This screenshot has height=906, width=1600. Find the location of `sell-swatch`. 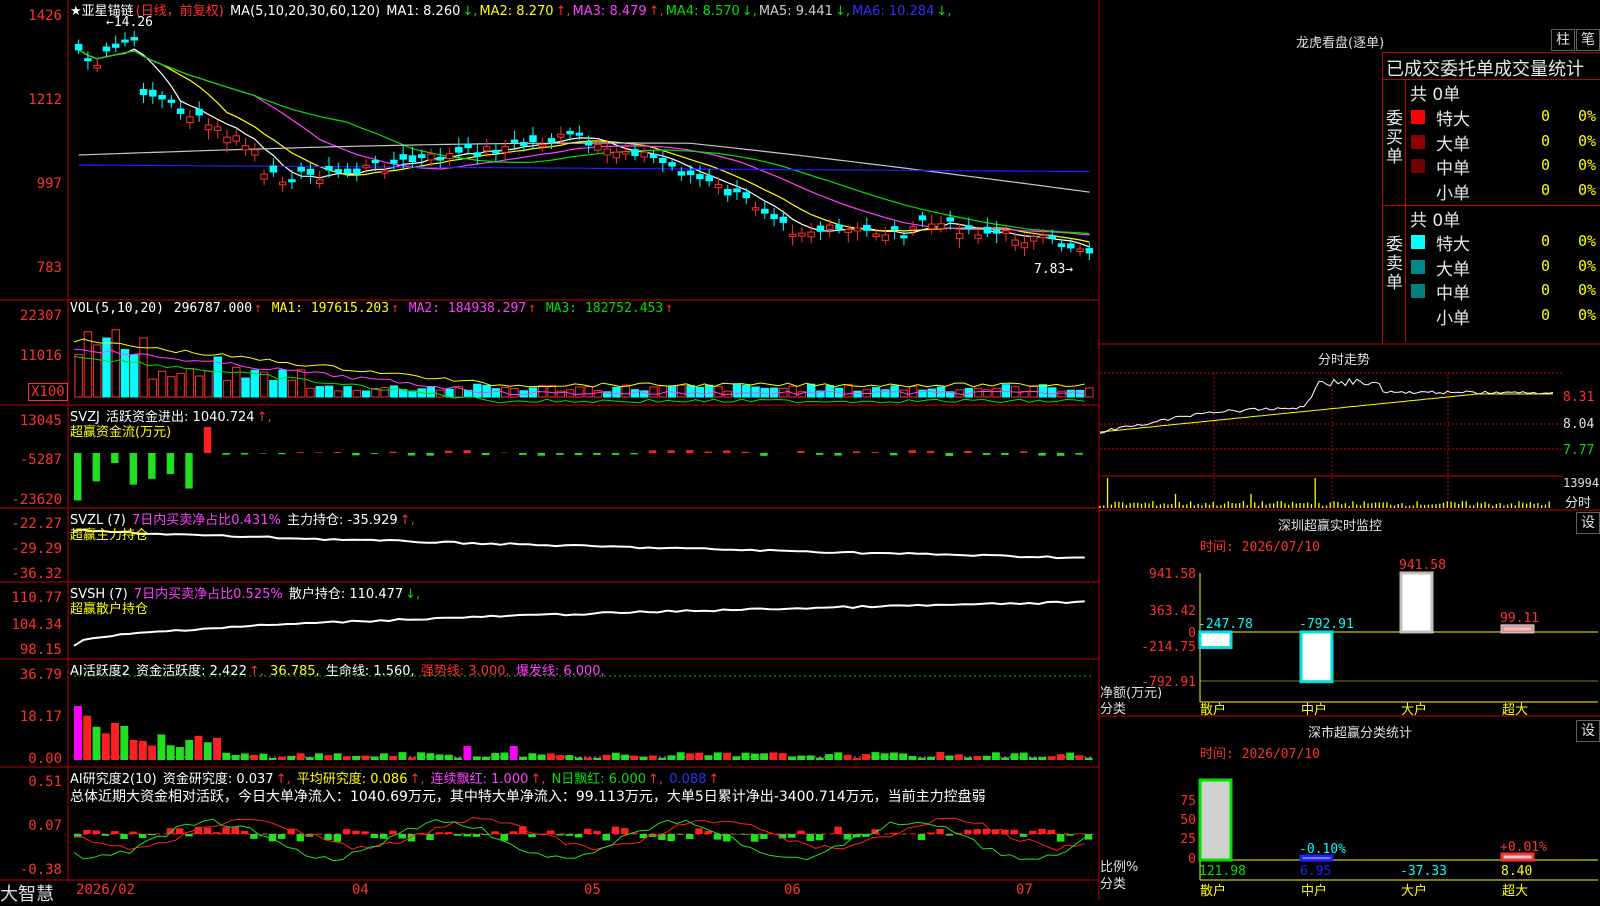

sell-swatch is located at coordinates (1418, 242).